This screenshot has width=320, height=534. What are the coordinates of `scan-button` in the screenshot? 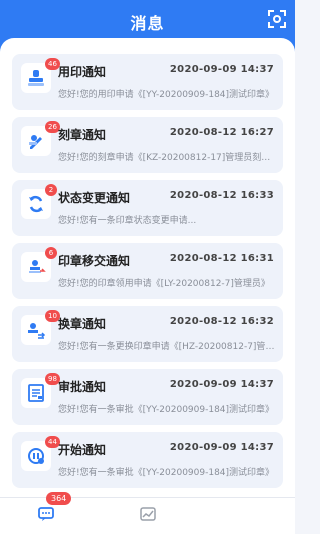 It's located at (277, 19).